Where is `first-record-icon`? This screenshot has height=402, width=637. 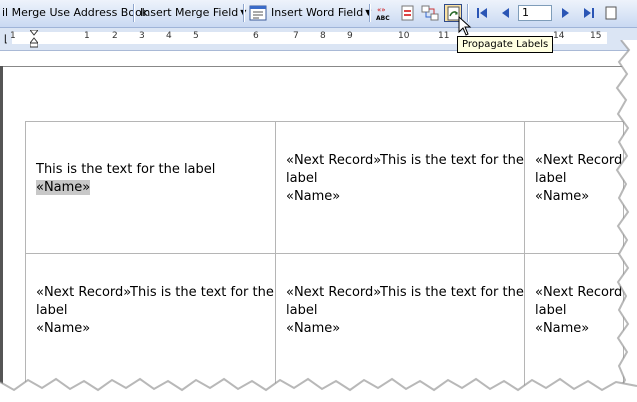
first-record-icon is located at coordinates (482, 13).